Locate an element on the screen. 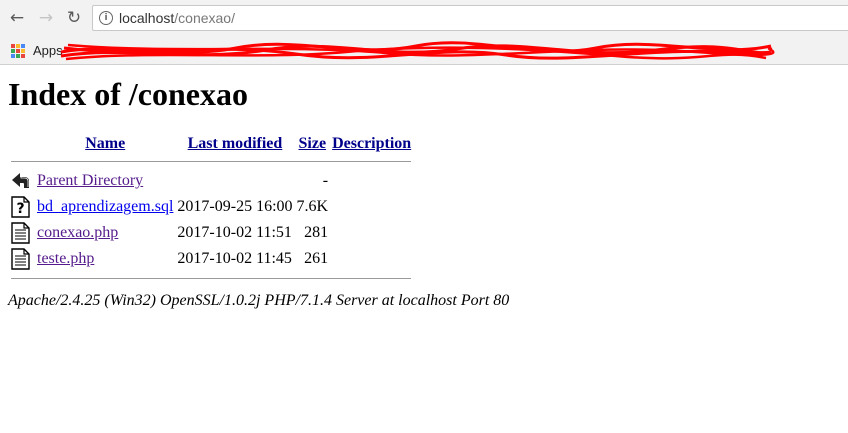 Image resolution: width=848 pixels, height=433 pixels. info-icon: i is located at coordinates (106, 18).